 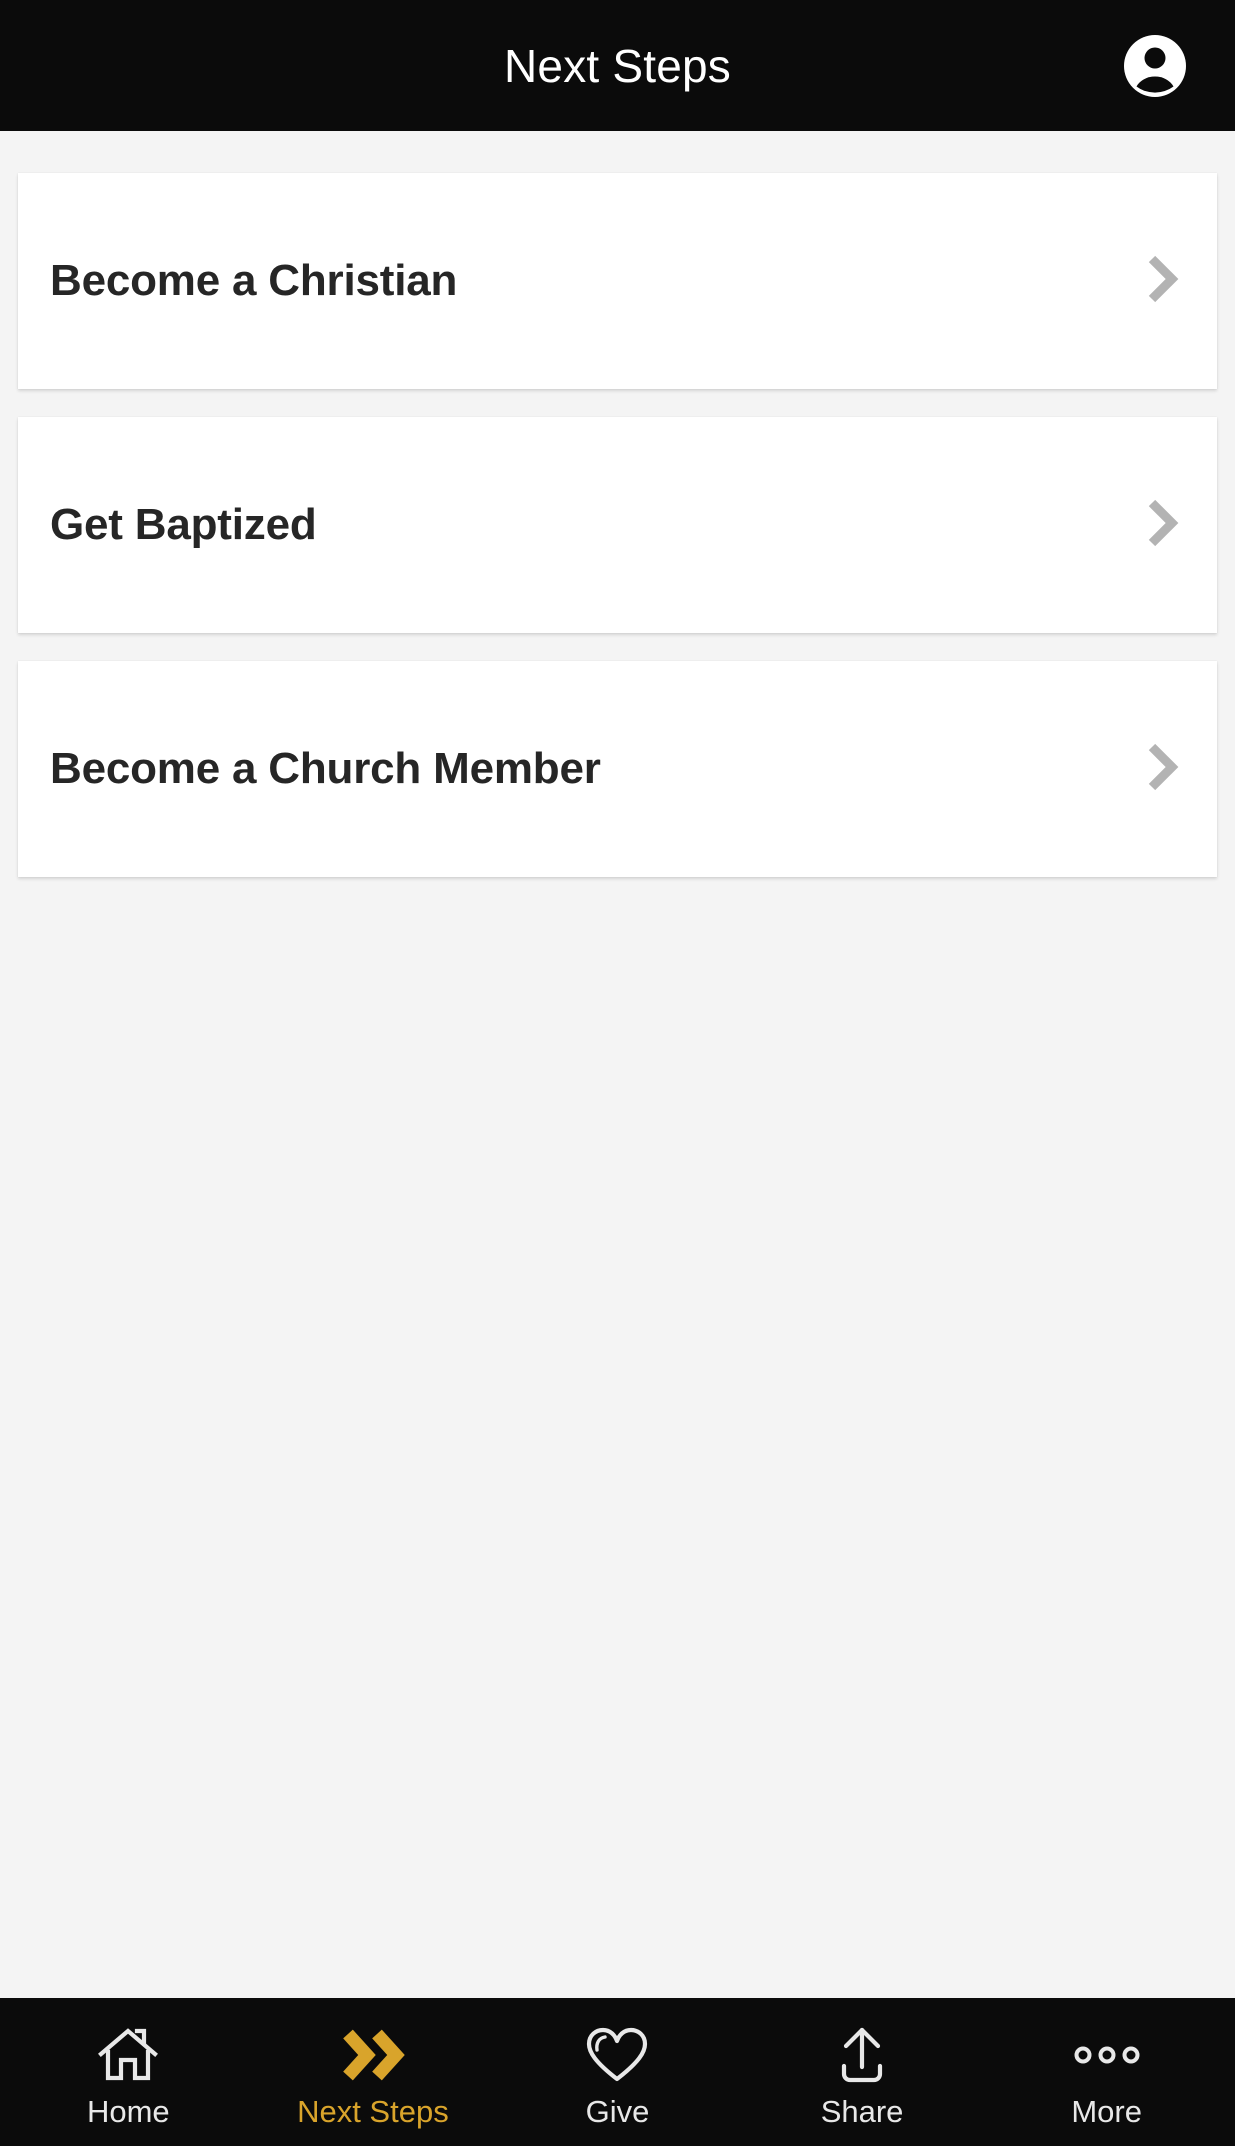 I want to click on nav-item-share: Share, so click(x=862, y=2072).